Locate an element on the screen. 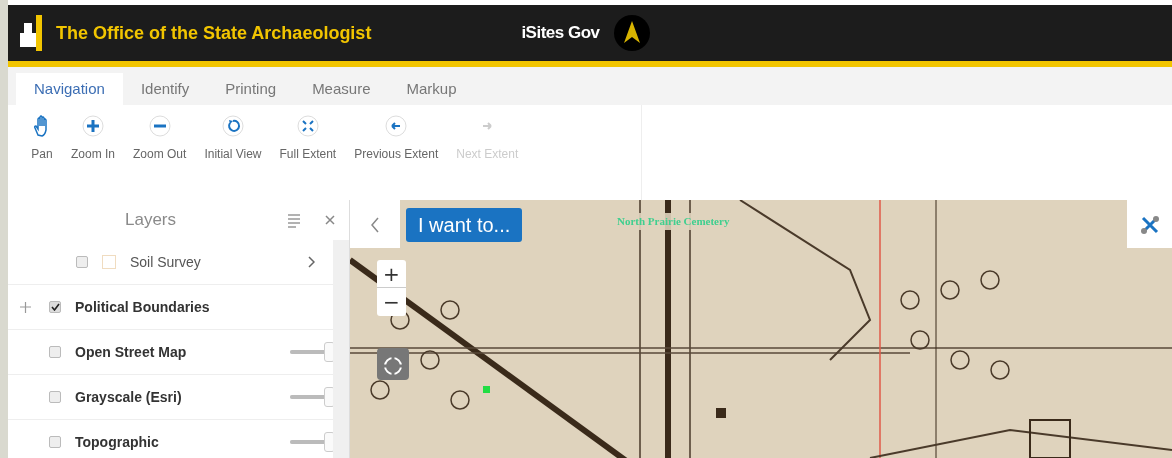 Image resolution: width=1172 pixels, height=458 pixels. chevron-left-icon is located at coordinates (375, 224).